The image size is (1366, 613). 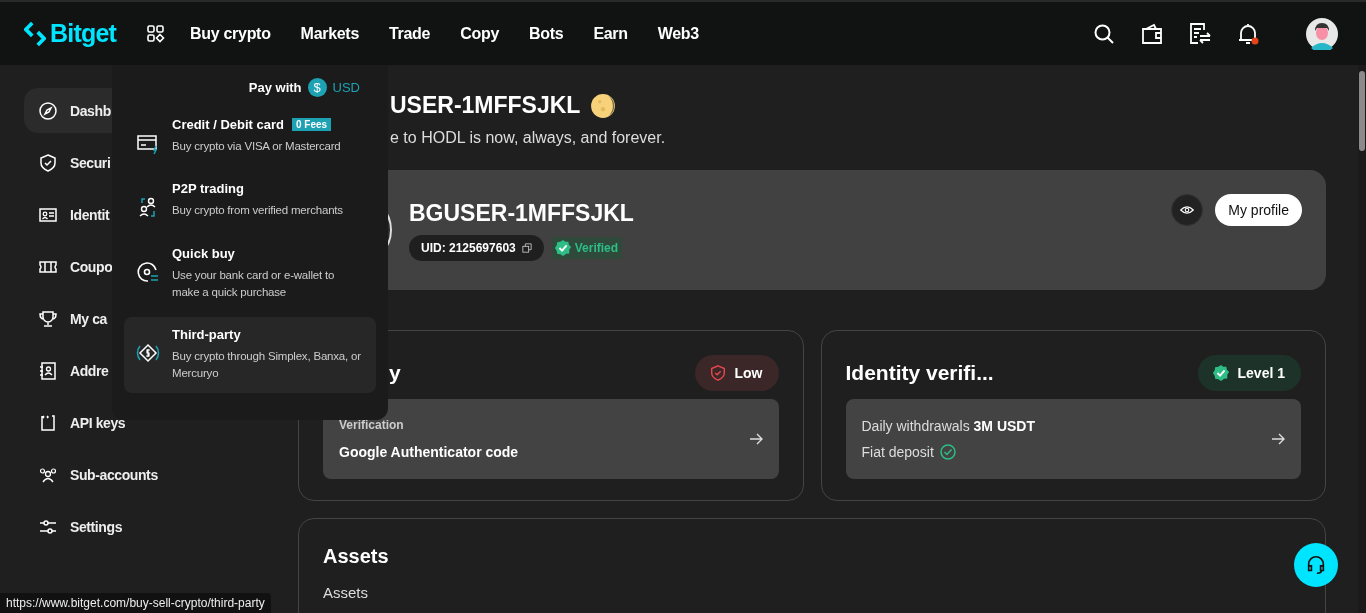 I want to click on menu-item-description: Buy crypto from verified merchants, so click(x=257, y=211).